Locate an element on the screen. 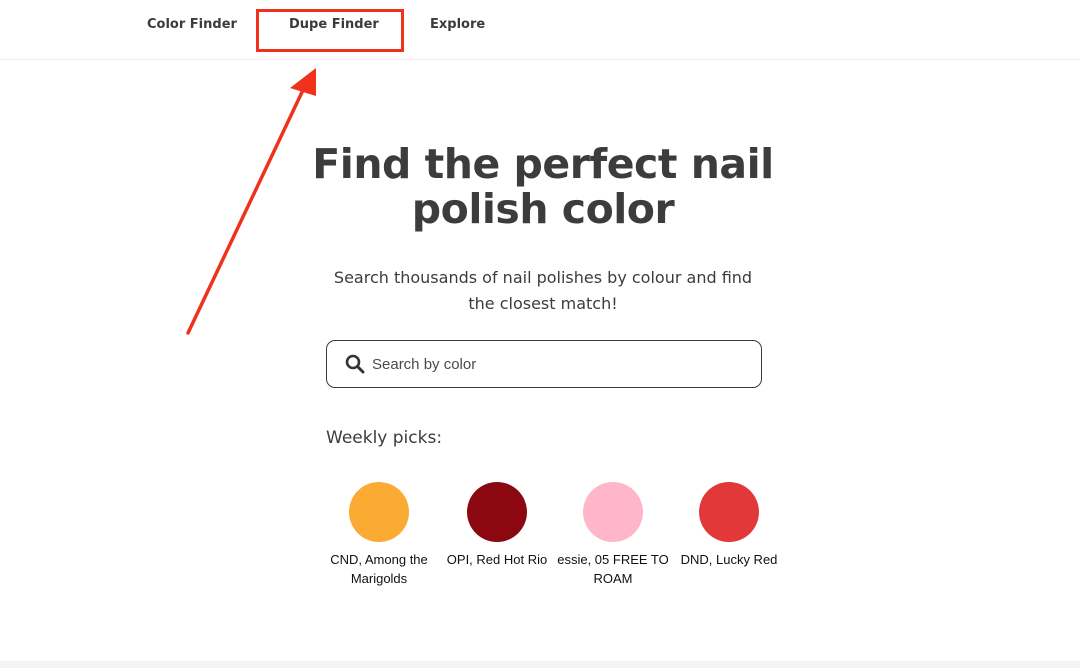 The image size is (1080, 668). nav-color-finder: Color Finder is located at coordinates (192, 24).